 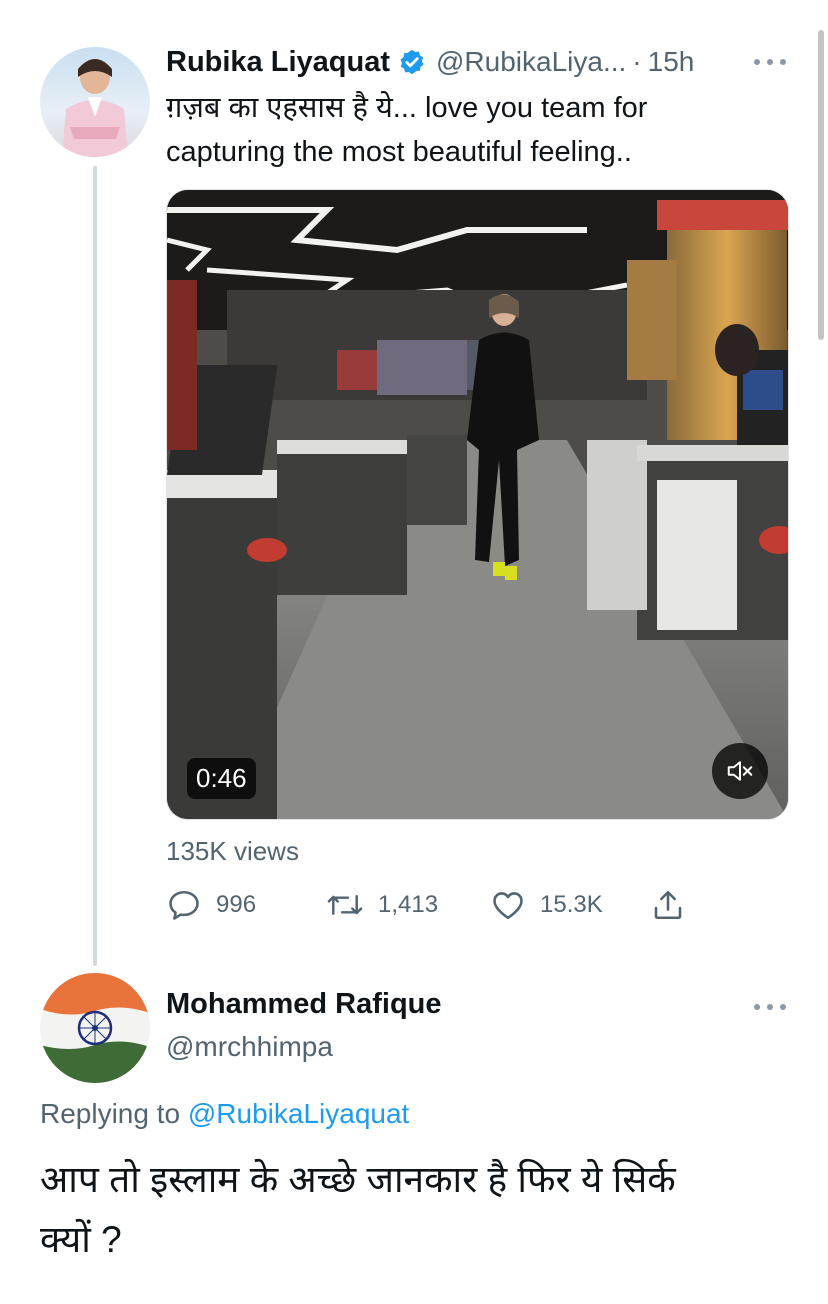 What do you see at coordinates (221, 778) in the screenshot?
I see `video-duration: 0:46` at bounding box center [221, 778].